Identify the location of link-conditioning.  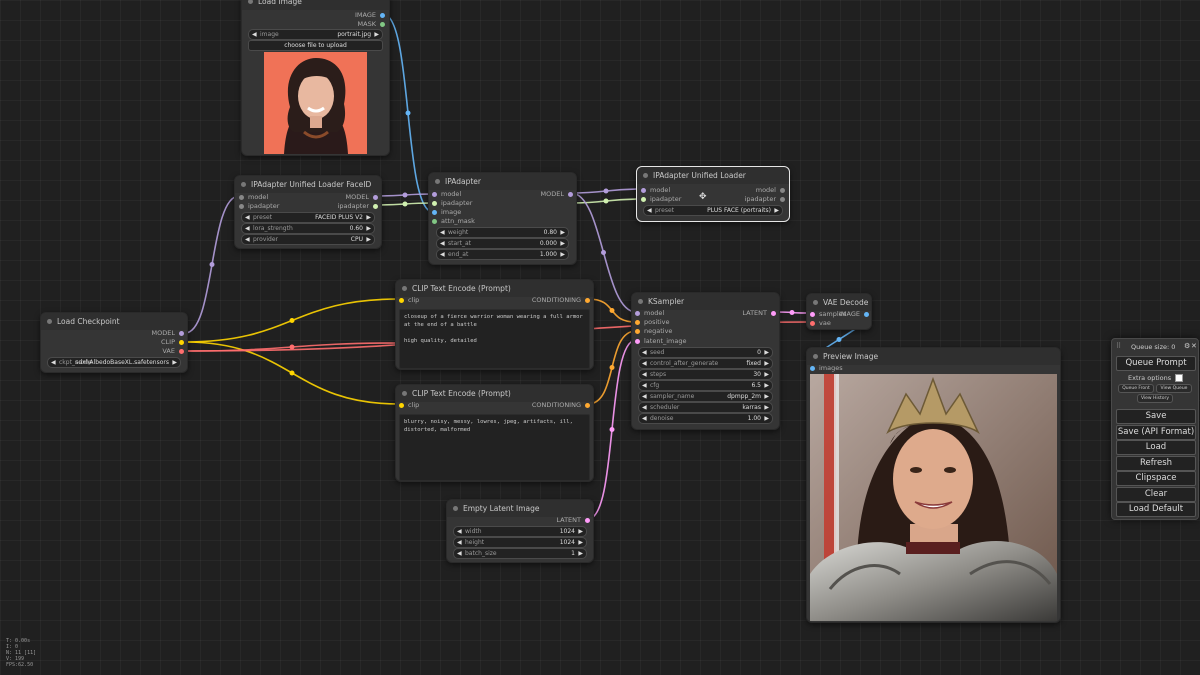
(612, 310).